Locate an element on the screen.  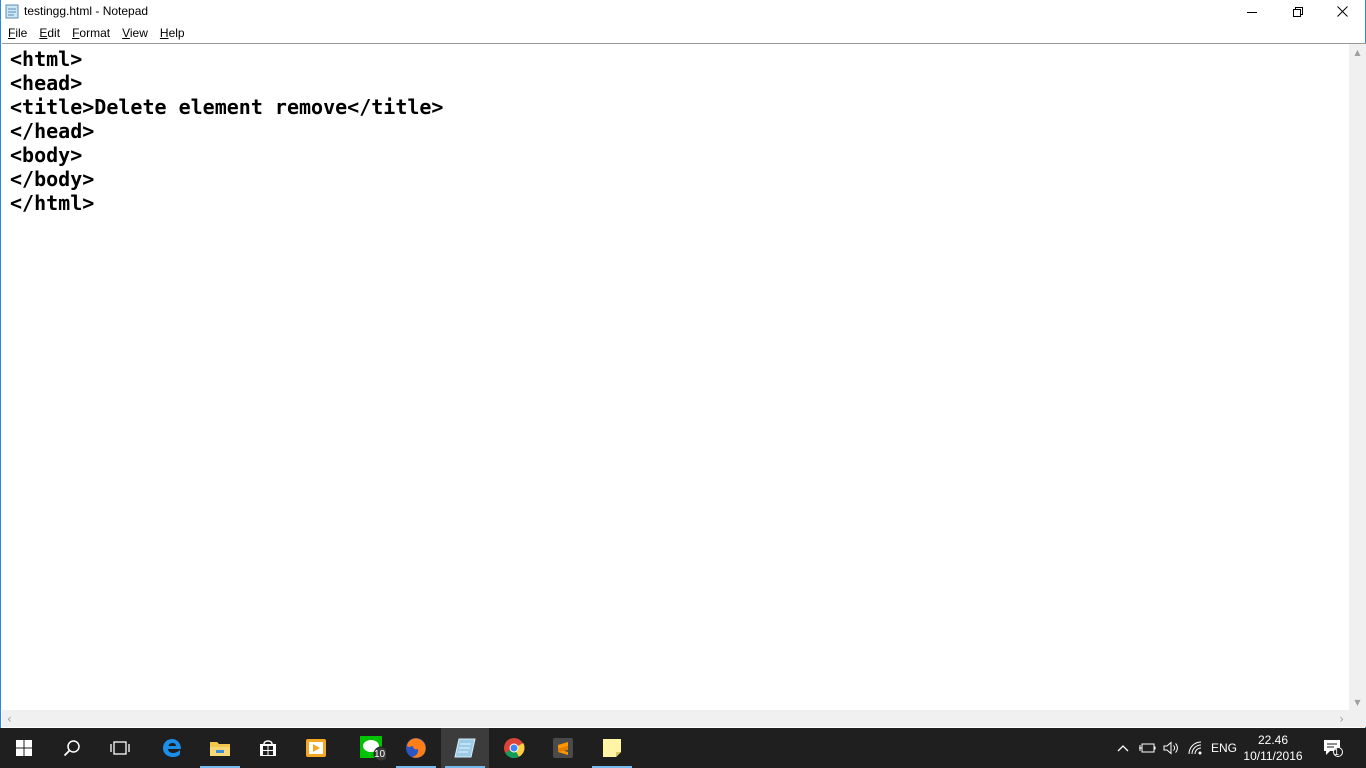
sublime-button is located at coordinates (563, 748).